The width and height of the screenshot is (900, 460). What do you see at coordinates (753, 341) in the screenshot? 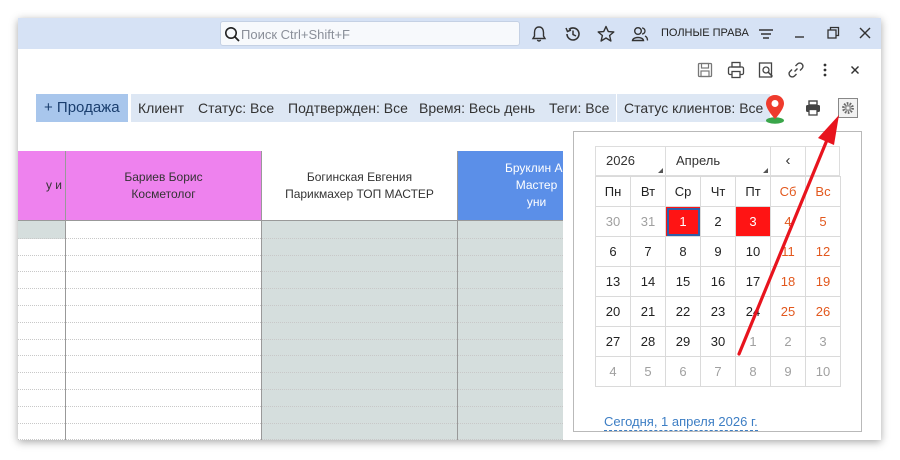
I see `calendar-day: 1` at bounding box center [753, 341].